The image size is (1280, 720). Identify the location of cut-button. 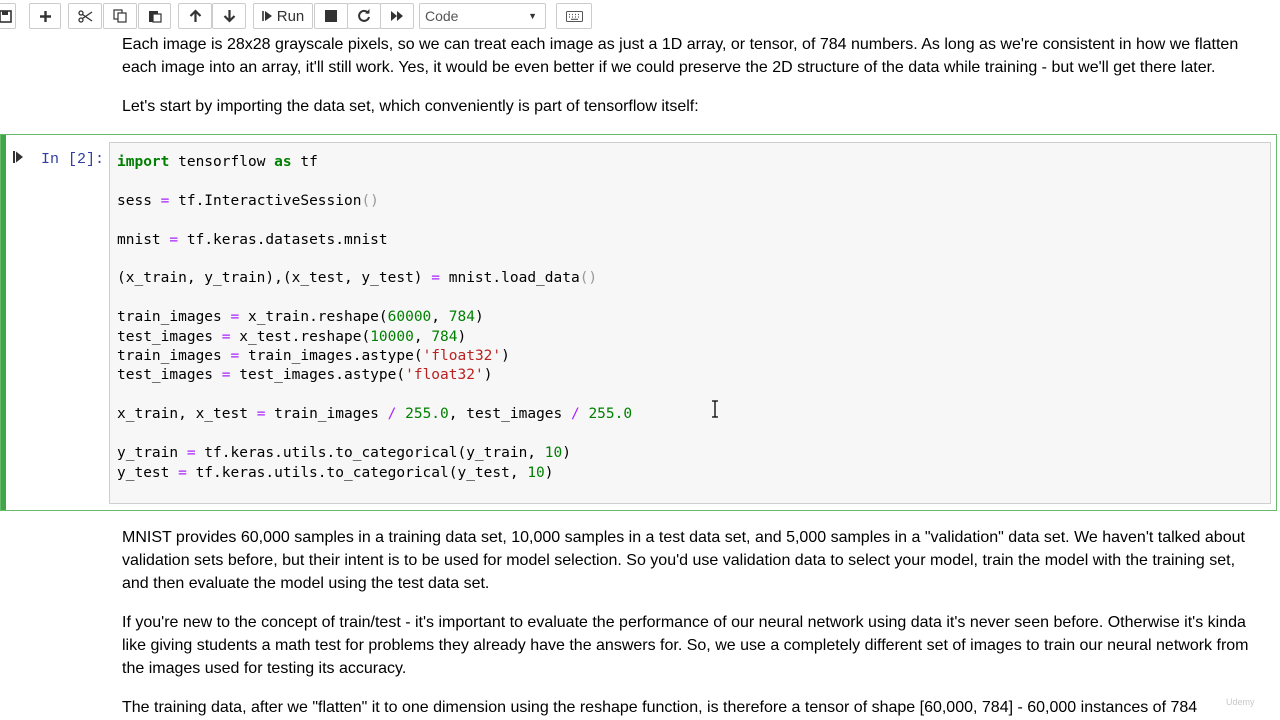
(85, 16).